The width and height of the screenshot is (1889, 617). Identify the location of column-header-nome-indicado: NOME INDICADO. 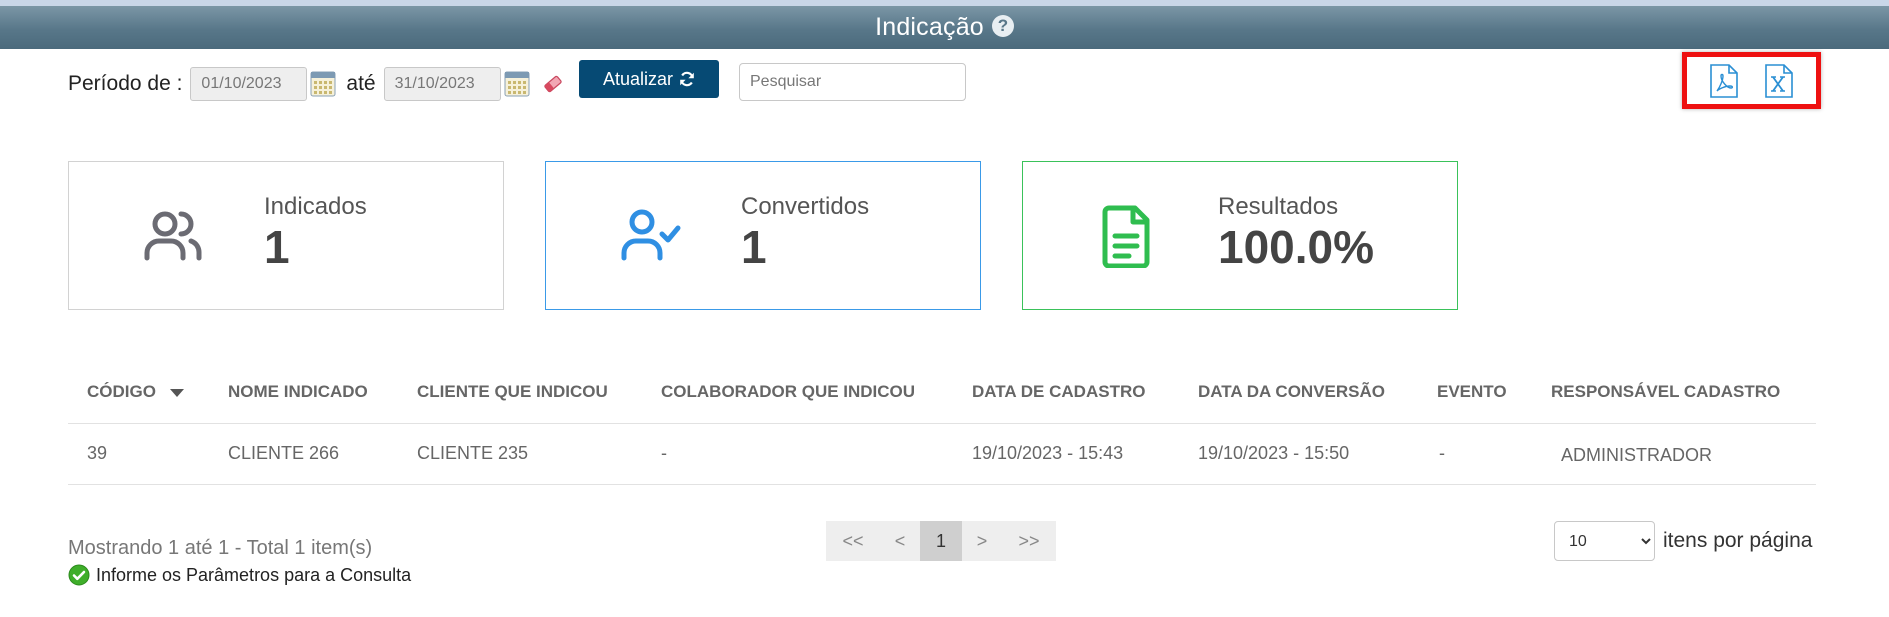
(298, 392).